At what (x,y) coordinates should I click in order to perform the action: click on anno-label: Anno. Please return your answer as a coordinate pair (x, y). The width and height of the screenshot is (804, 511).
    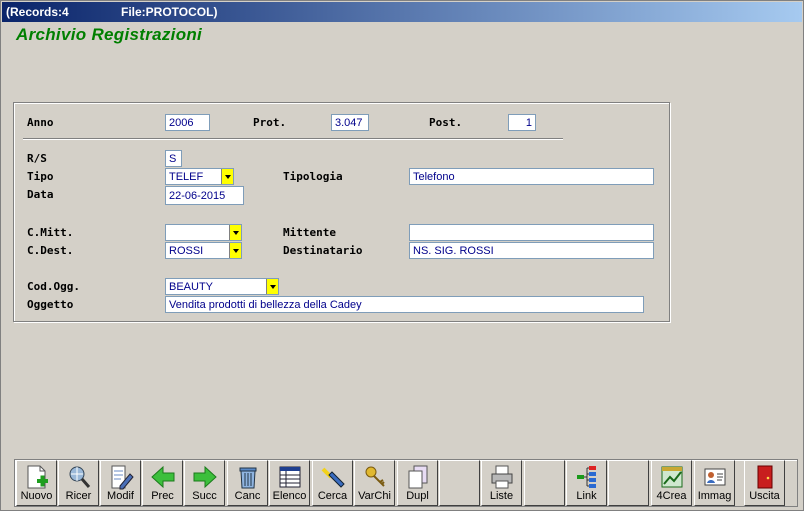
    Looking at the image, I should click on (40, 122).